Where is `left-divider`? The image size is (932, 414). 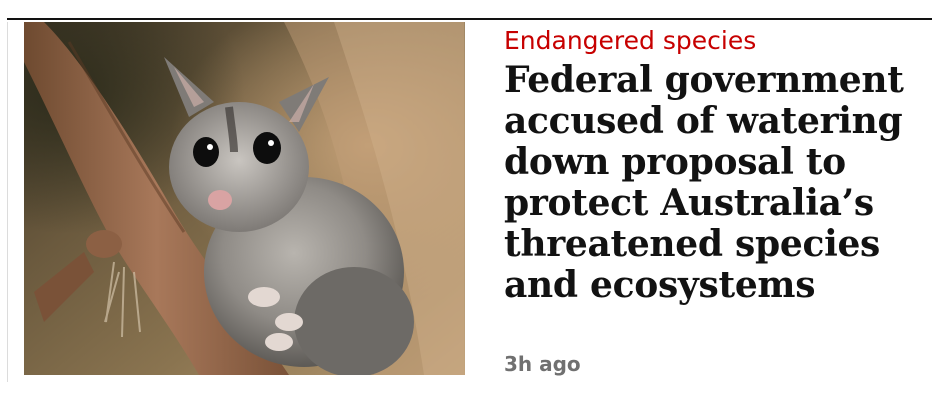 left-divider is located at coordinates (7, 202).